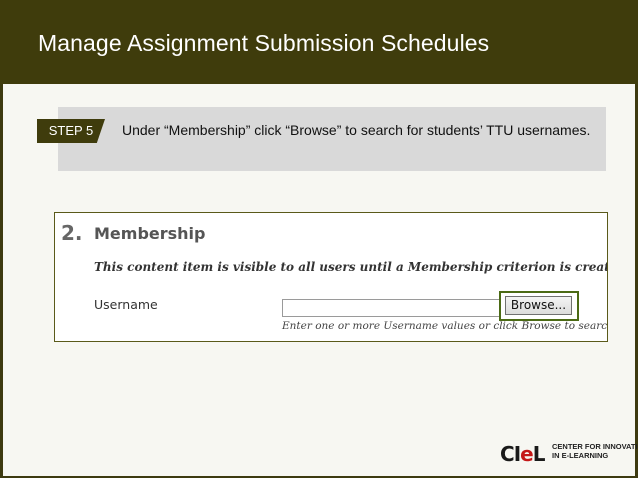 The height and width of the screenshot is (478, 638). I want to click on section-title: Membership, so click(150, 233).